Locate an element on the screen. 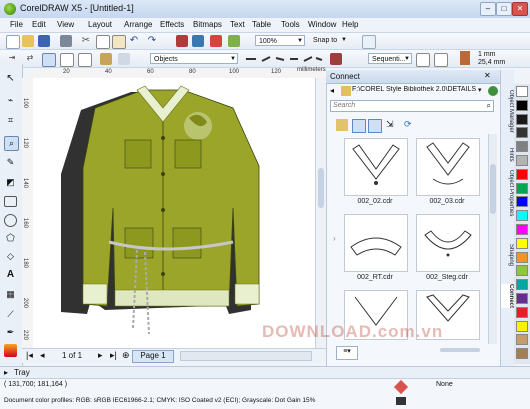  basic-shapes-tool-icon: ◇ is located at coordinates (10, 256).